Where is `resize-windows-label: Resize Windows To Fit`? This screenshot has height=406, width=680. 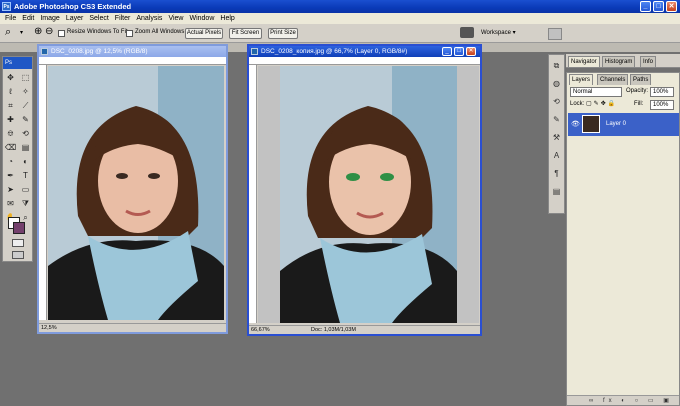 resize-windows-label: Resize Windows To Fit is located at coordinates (97, 32).